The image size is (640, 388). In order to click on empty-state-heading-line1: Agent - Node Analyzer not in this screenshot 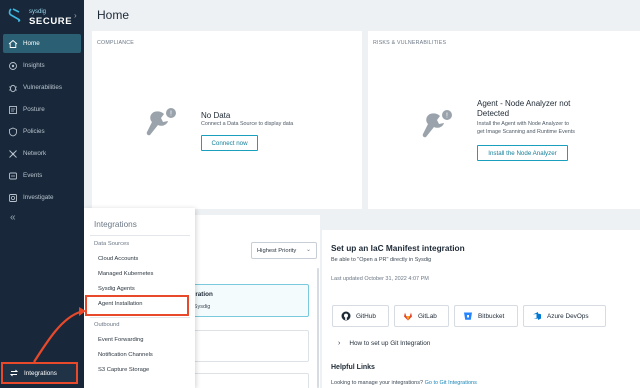, I will do `click(524, 103)`.